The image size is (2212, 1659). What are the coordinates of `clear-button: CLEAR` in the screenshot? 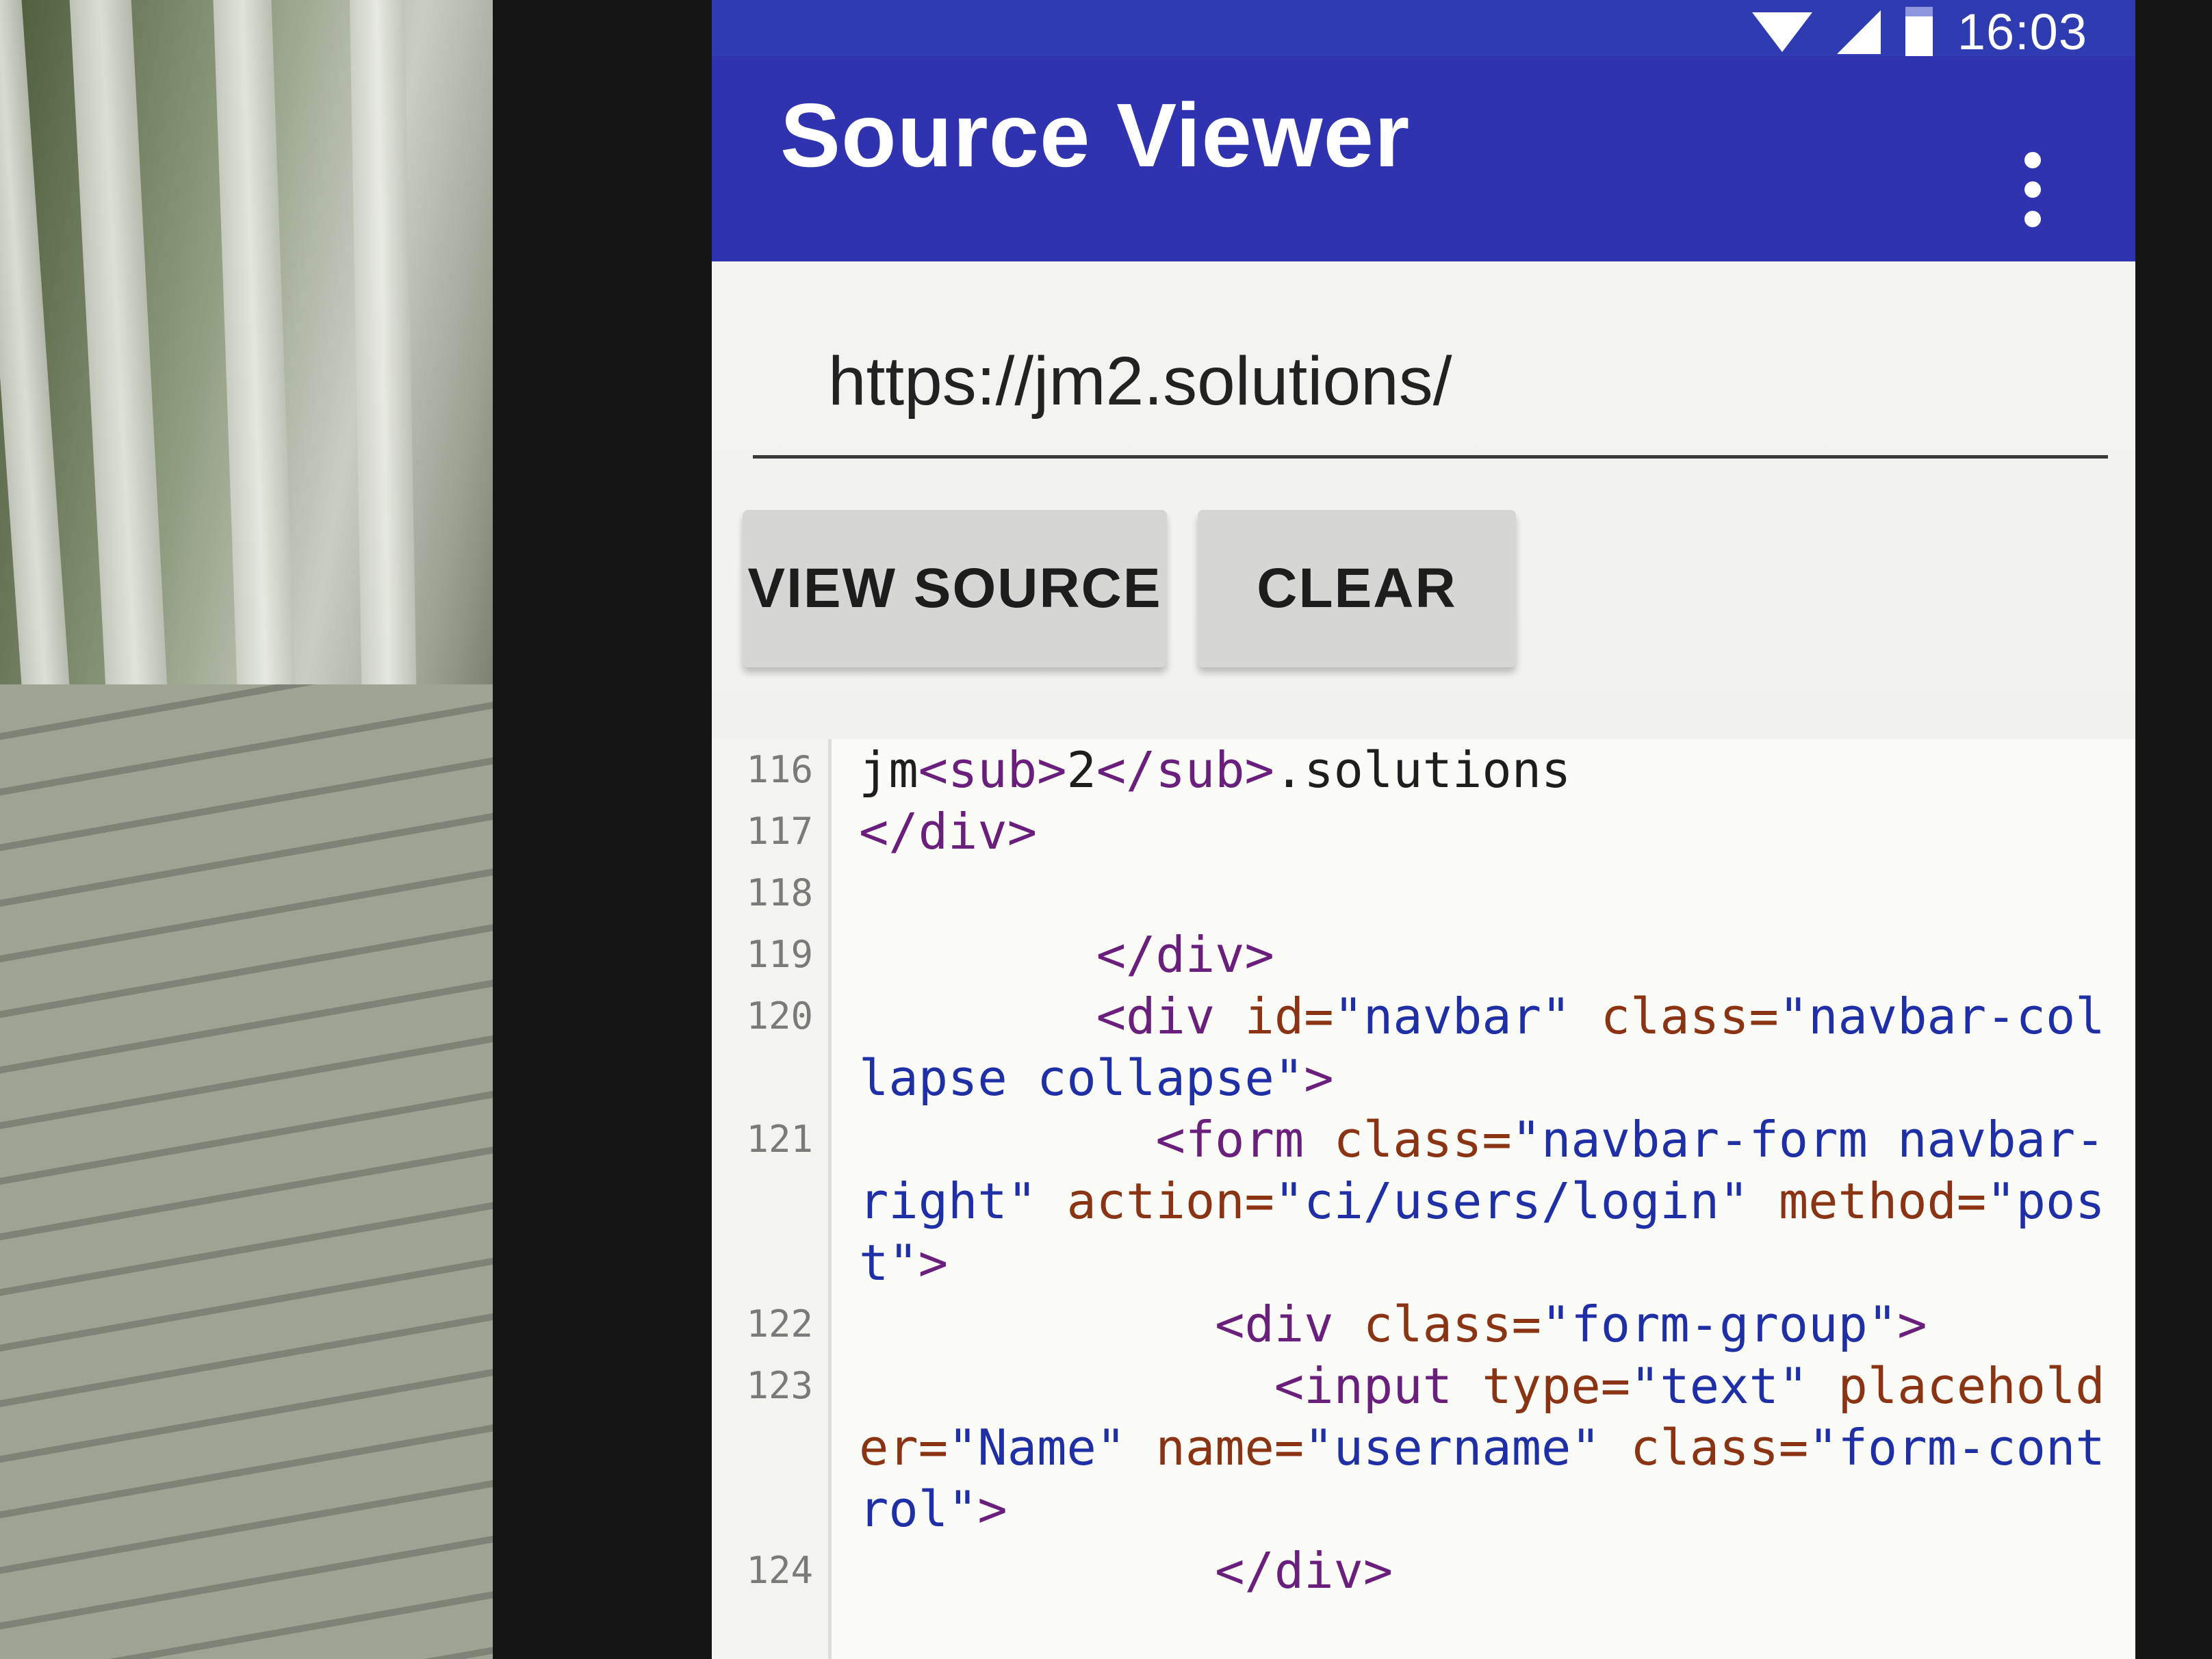 It's located at (1357, 588).